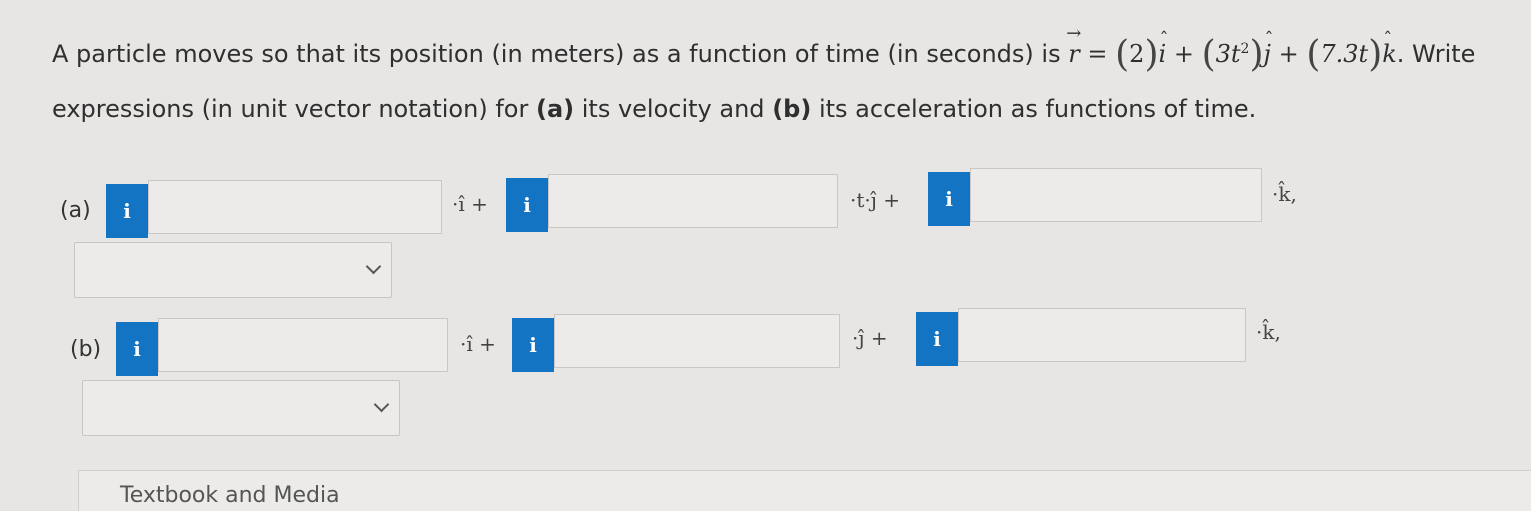 The width and height of the screenshot is (1531, 511). Describe the element at coordinates (1102, 335) in the screenshot. I see `acceleration-k-input` at that location.